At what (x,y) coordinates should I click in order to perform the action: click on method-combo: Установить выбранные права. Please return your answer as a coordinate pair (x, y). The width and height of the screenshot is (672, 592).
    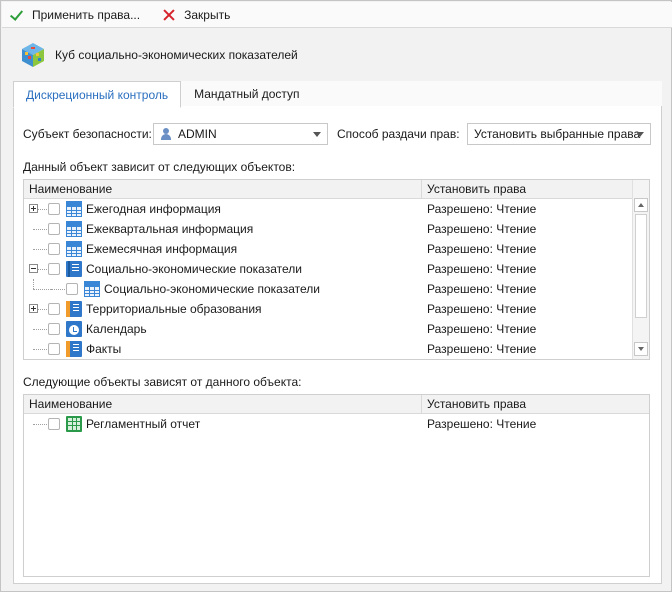
    Looking at the image, I should click on (559, 134).